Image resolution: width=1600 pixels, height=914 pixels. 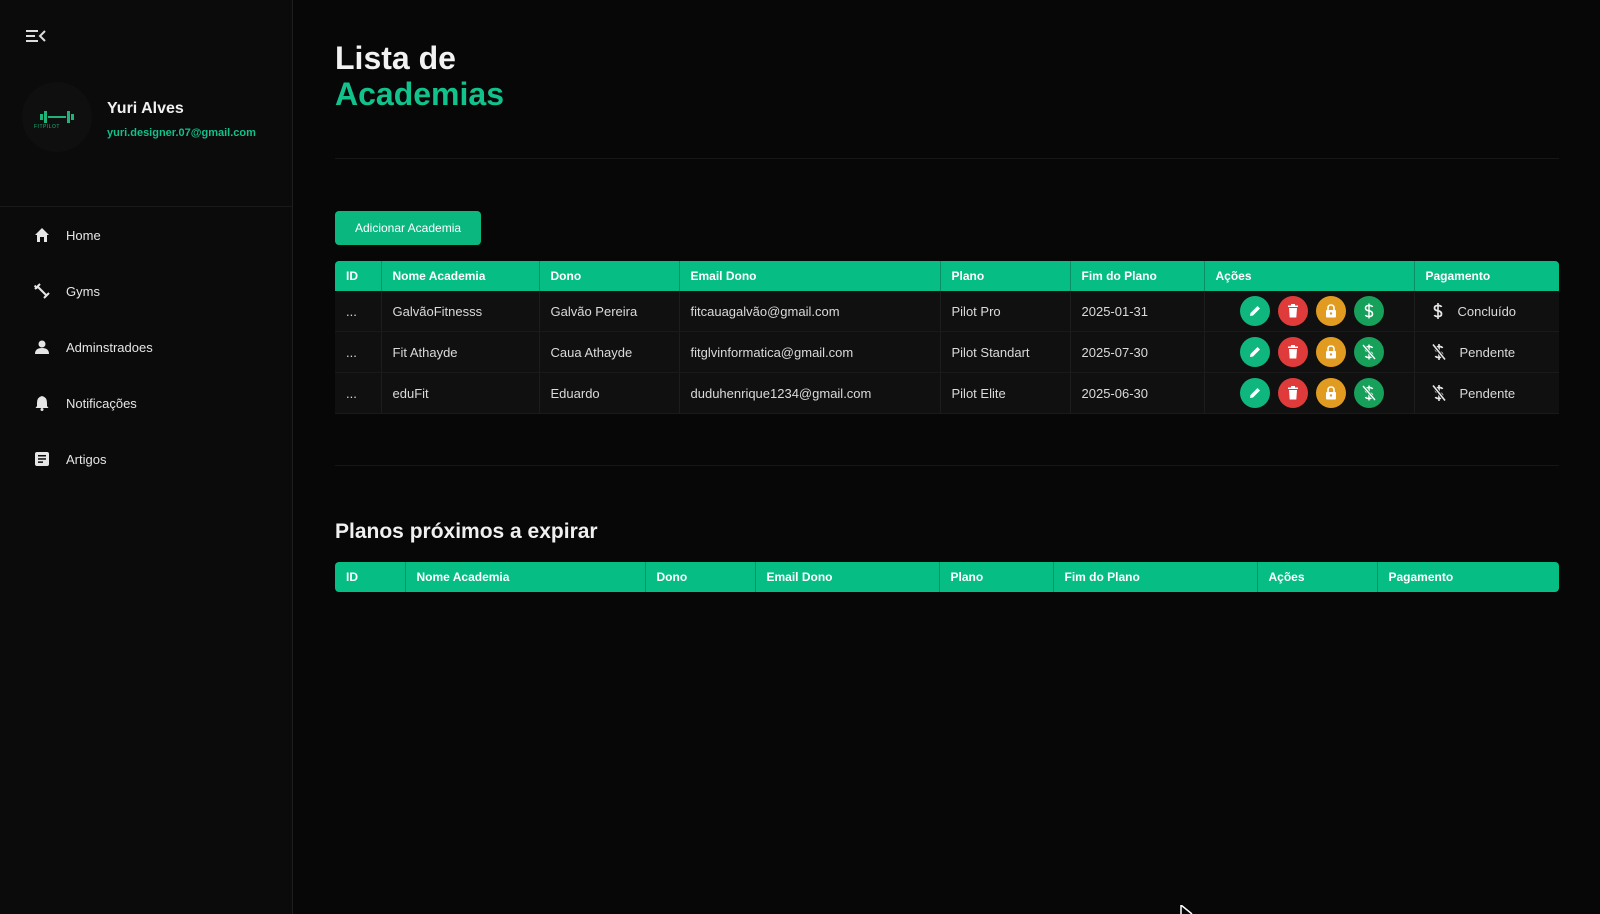 I want to click on bell-icon, so click(x=42, y=403).